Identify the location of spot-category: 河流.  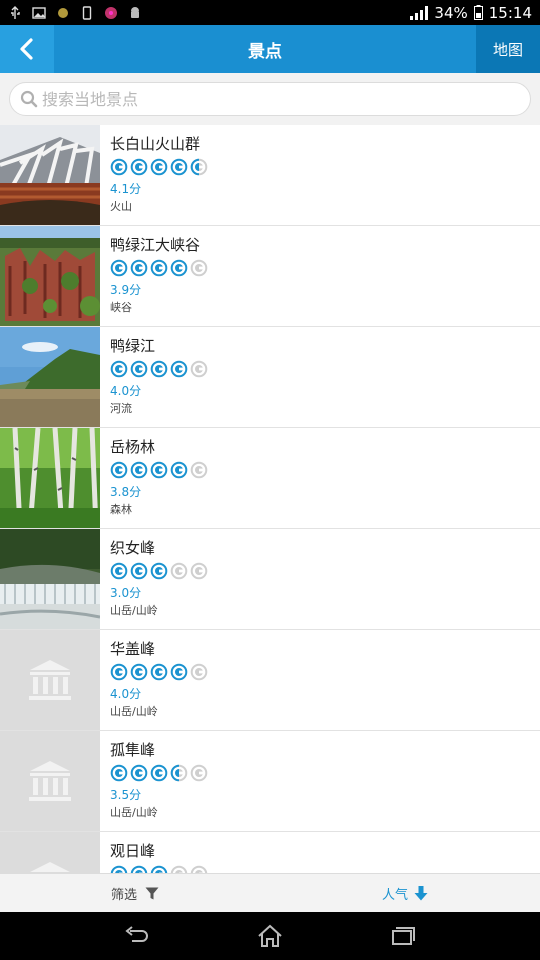
(121, 408).